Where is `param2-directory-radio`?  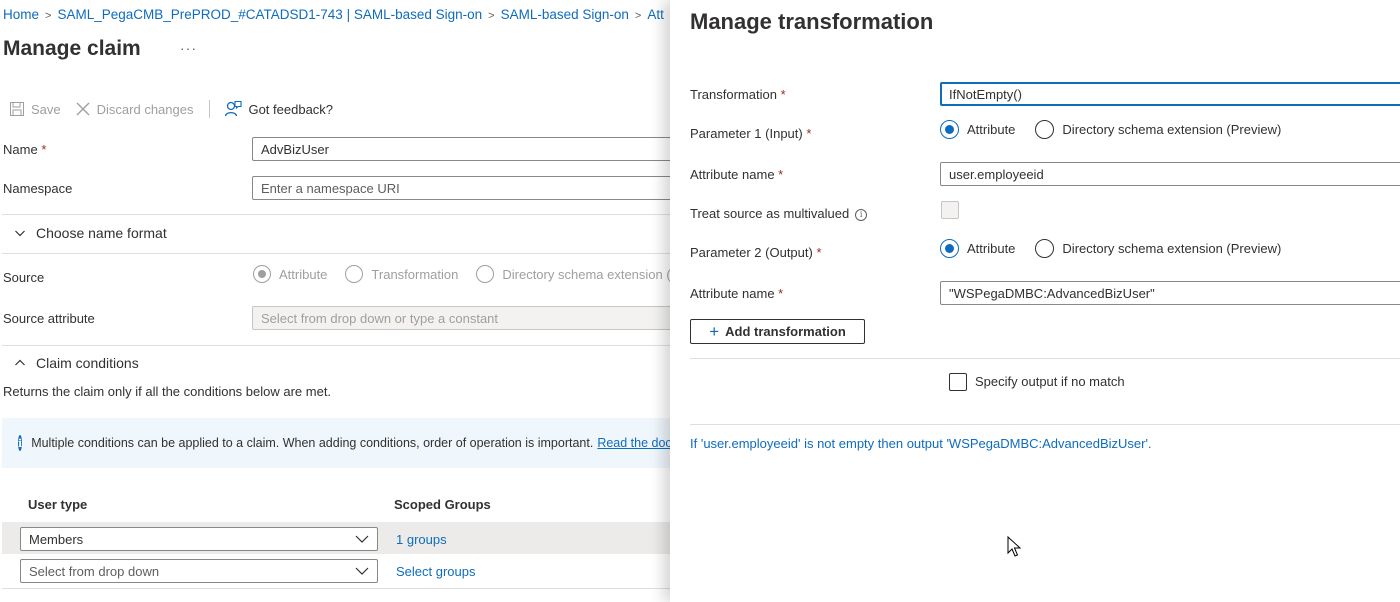
param2-directory-radio is located at coordinates (1045, 248).